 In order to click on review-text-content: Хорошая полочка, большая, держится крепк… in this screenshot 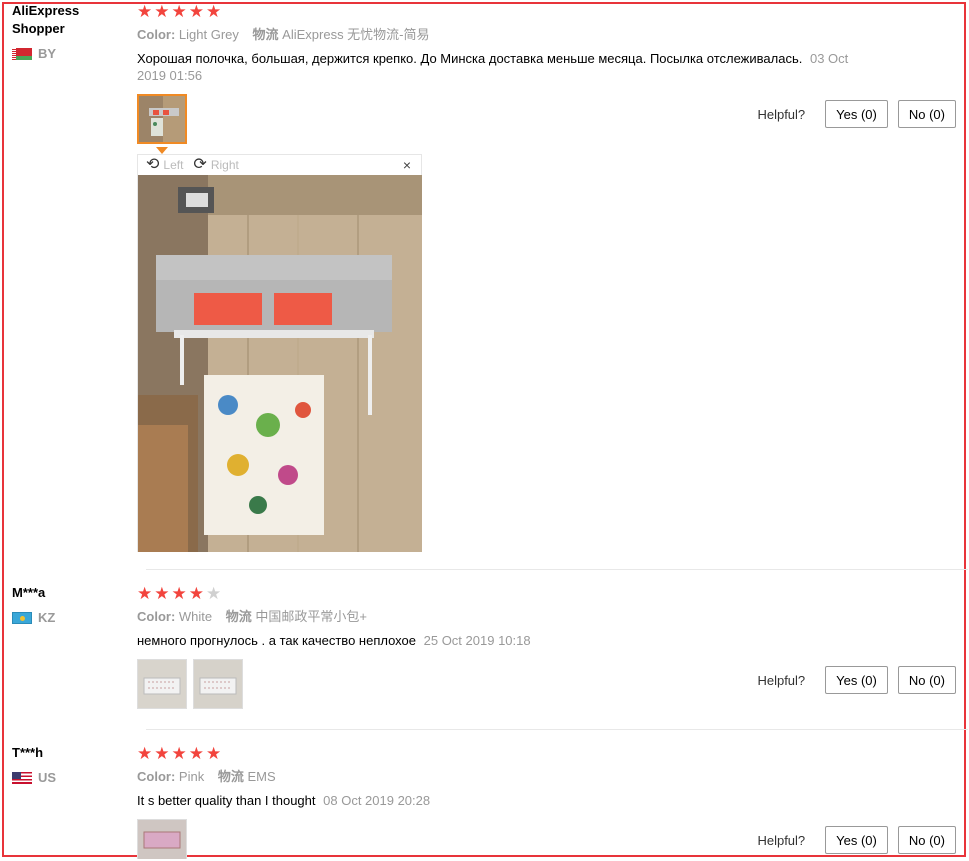, I will do `click(470, 58)`.